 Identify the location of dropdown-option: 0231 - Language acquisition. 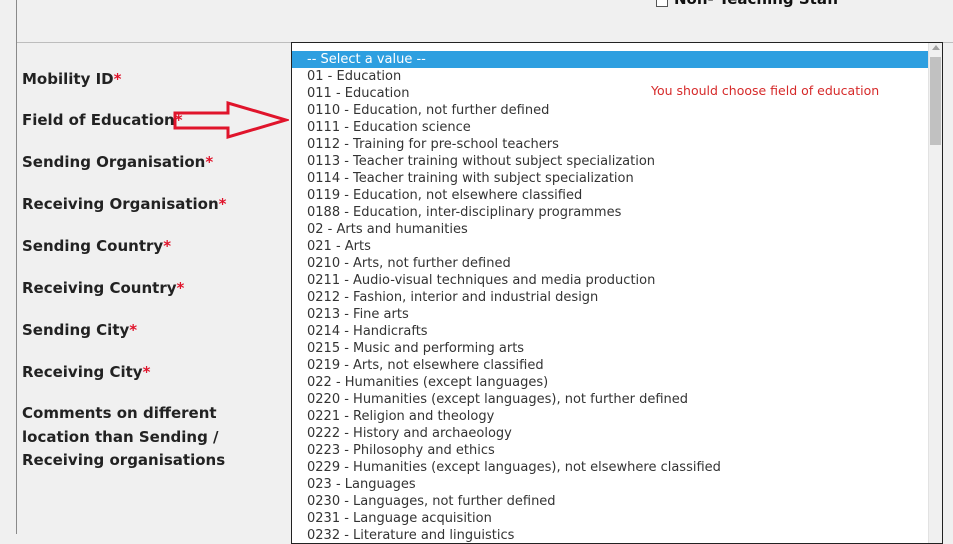
(610, 518).